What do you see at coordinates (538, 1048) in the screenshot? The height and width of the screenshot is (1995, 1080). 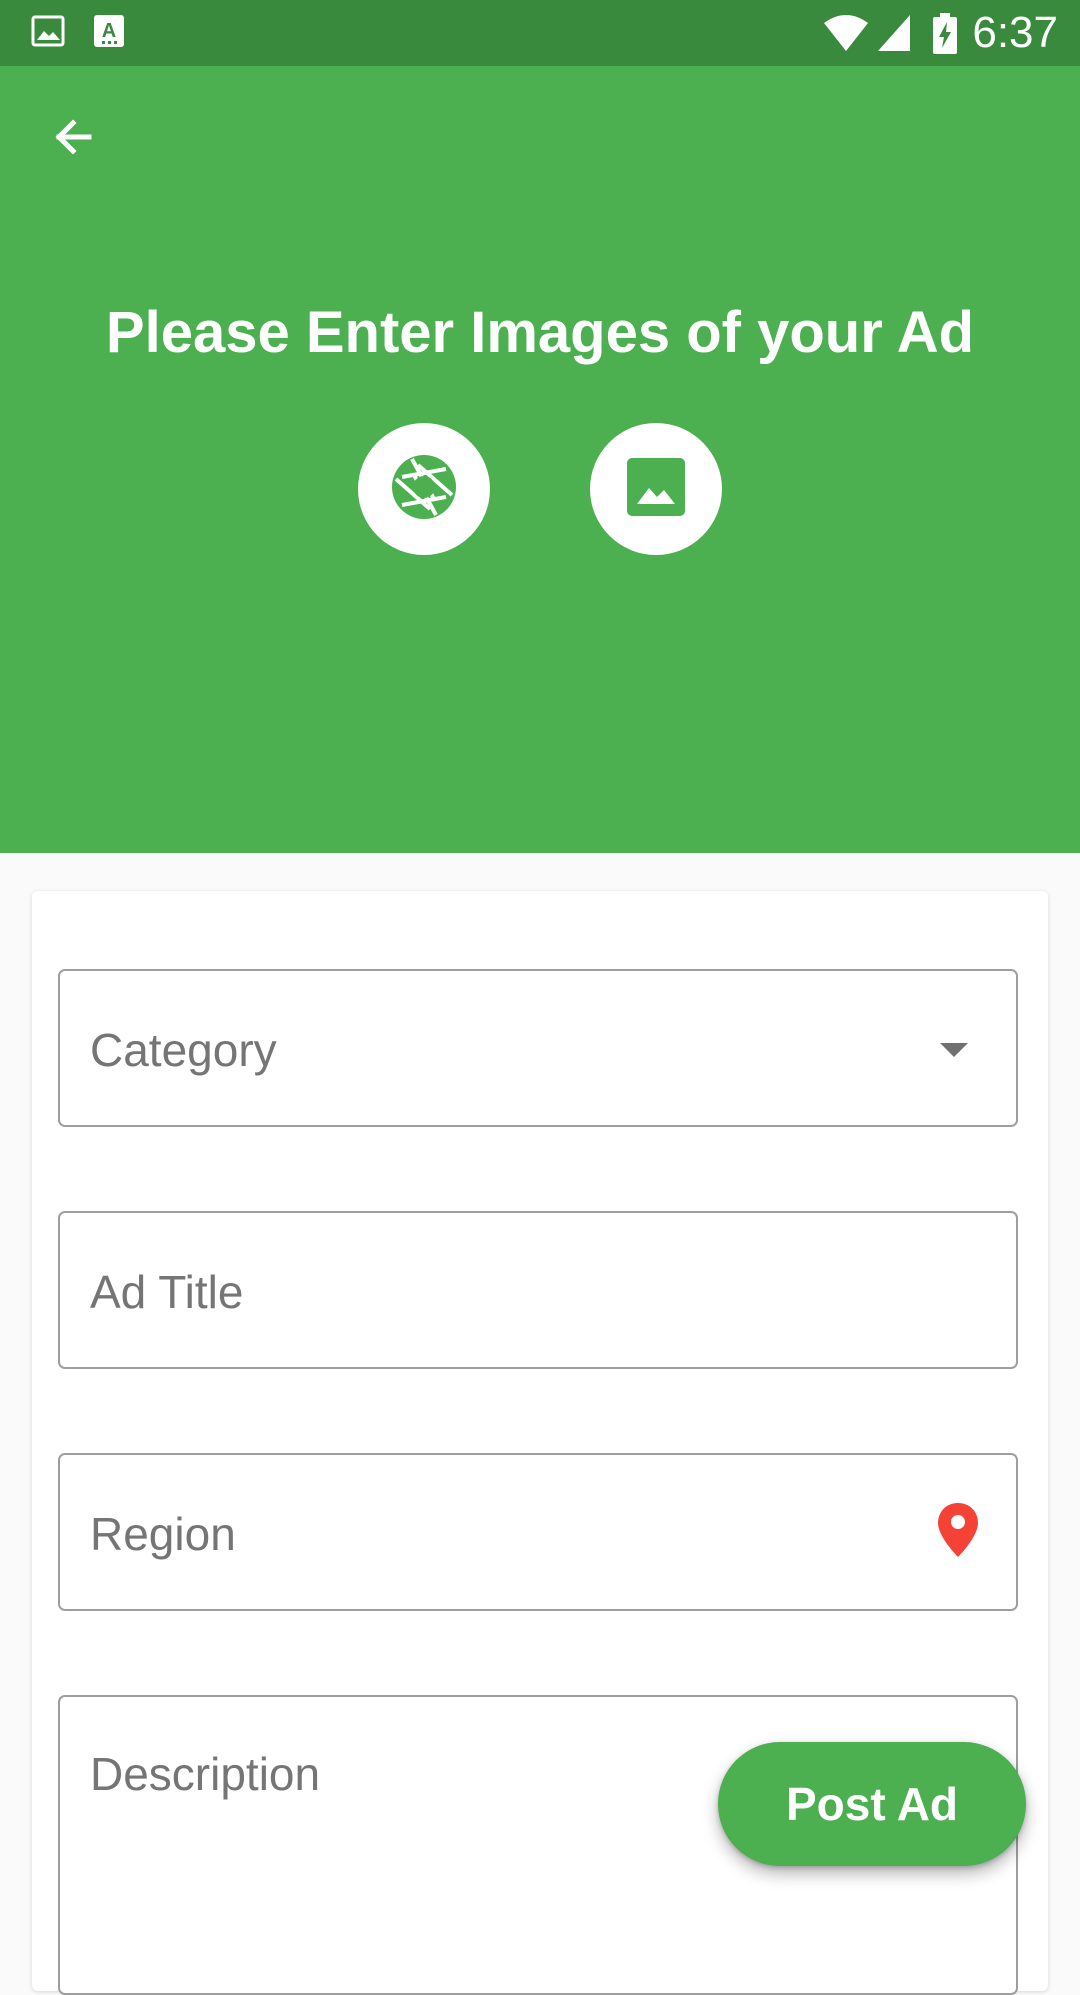 I see `category-dropdown: Category` at bounding box center [538, 1048].